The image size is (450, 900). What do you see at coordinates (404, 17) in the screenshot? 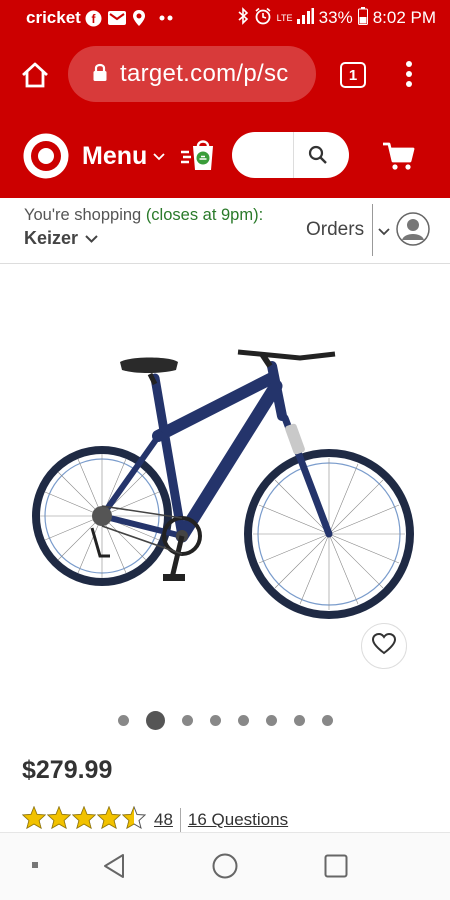
I see `clock: 8:02 PM` at bounding box center [404, 17].